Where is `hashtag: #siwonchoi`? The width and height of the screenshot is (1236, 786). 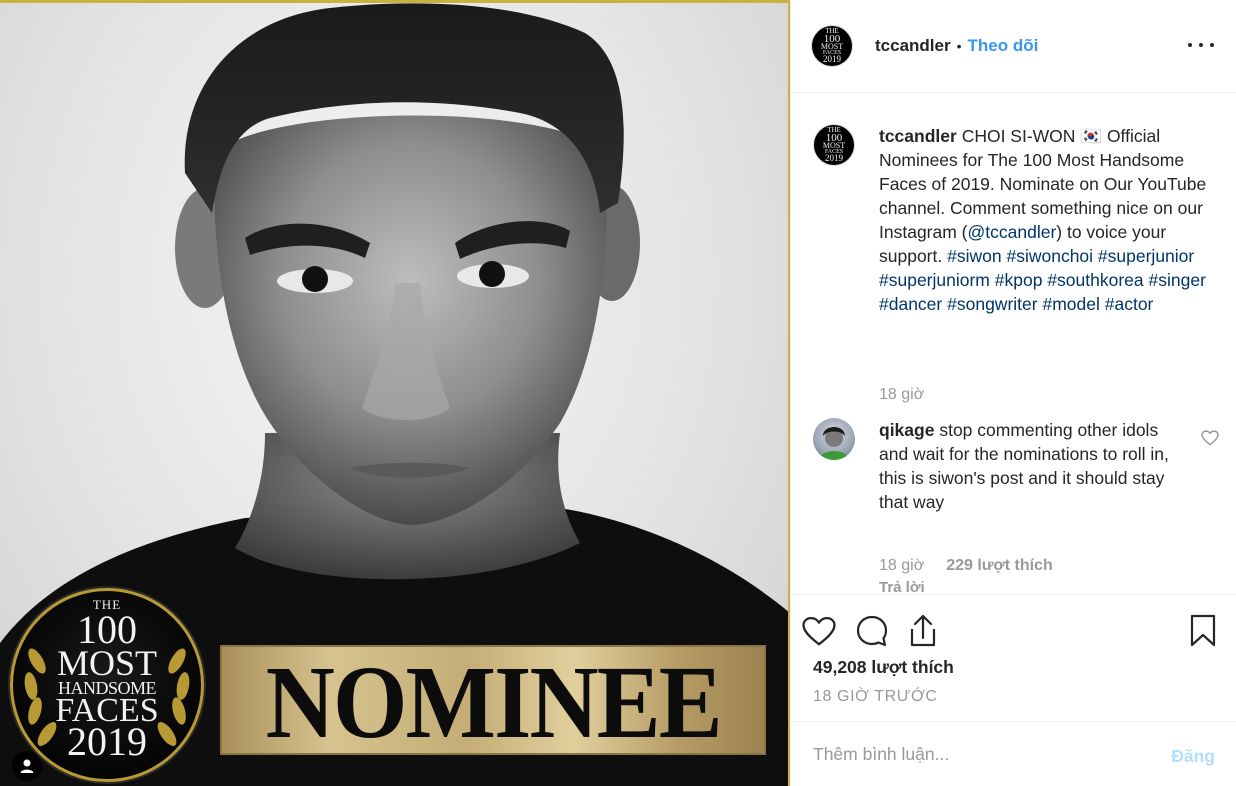 hashtag: #siwonchoi is located at coordinates (1049, 256).